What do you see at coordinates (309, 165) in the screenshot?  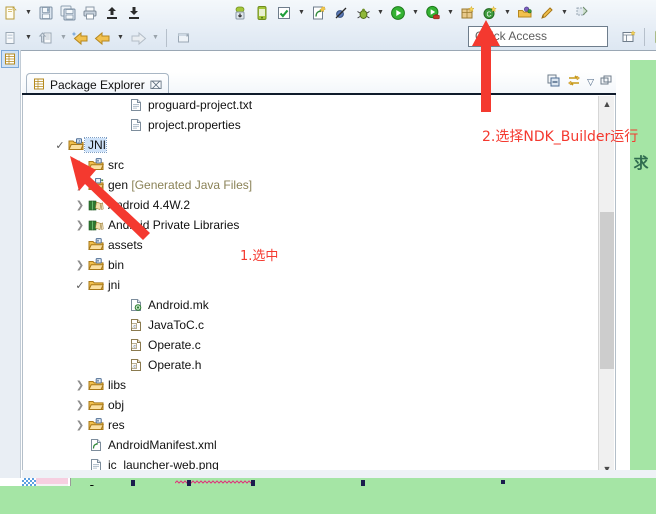 I see `tree-row: ❯ src` at bounding box center [309, 165].